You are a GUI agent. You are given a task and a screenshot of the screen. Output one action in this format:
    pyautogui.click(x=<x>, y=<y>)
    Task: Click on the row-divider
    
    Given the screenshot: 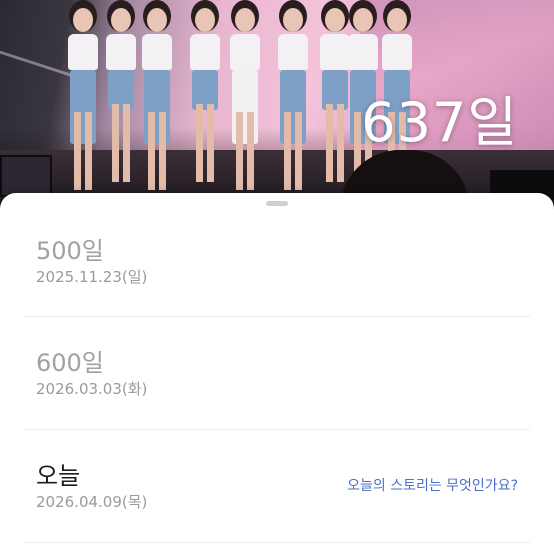 What is the action you would take?
    pyautogui.click(x=277, y=542)
    